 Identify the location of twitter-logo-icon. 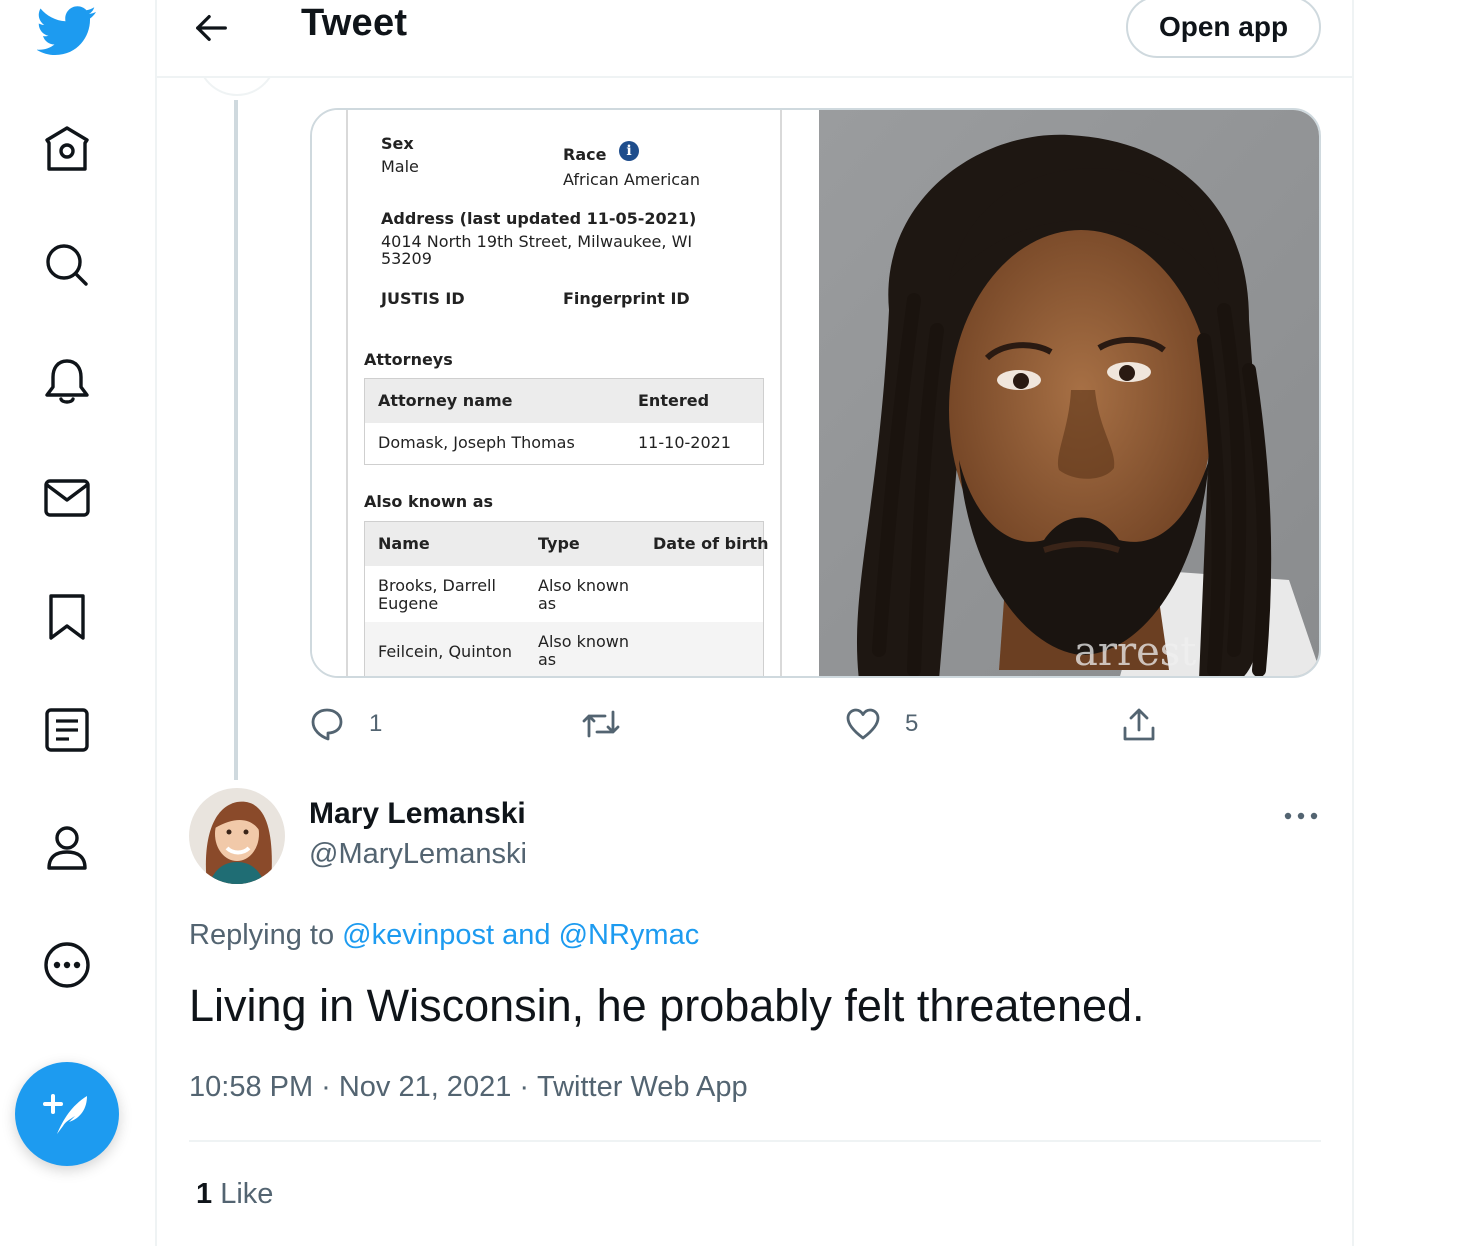
(67, 30).